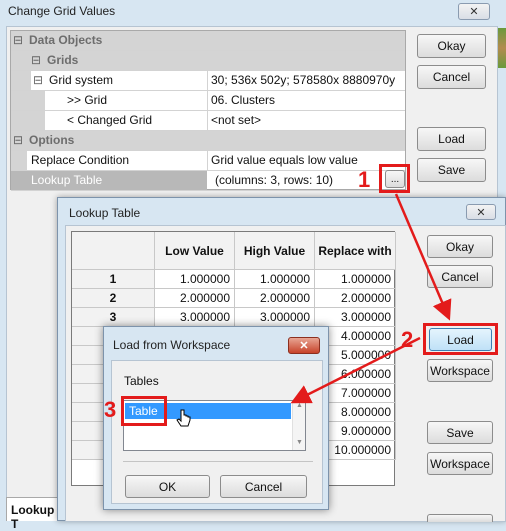  I want to click on annotation-arrows, so click(371, 298).